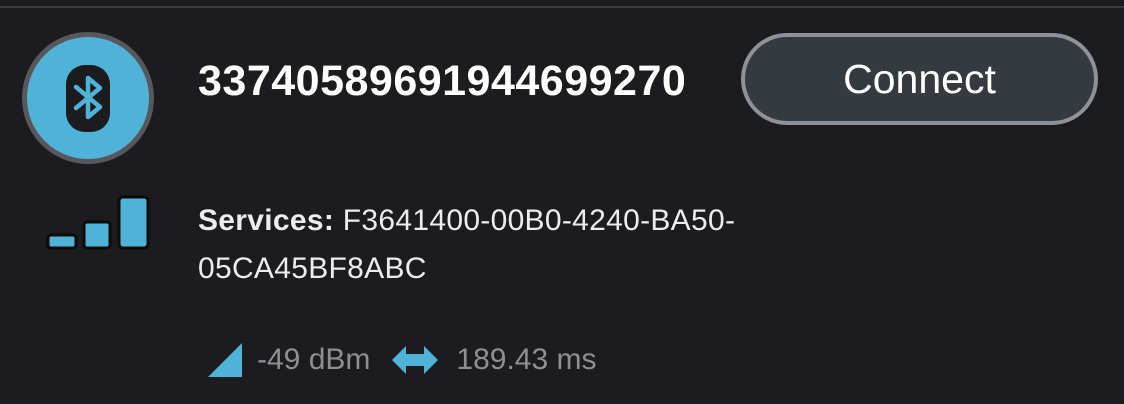 Image resolution: width=1124 pixels, height=404 pixels. Describe the element at coordinates (314, 359) in the screenshot. I see `rssi-value: -49 dBm` at that location.